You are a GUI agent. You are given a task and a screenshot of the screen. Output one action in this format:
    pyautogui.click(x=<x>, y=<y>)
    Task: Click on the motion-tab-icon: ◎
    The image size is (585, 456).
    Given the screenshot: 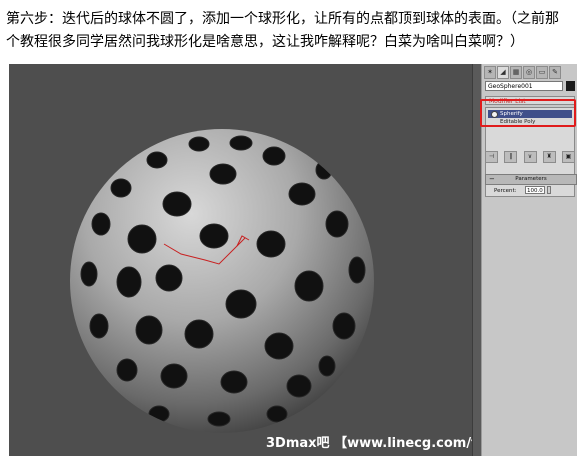 What is the action you would take?
    pyautogui.click(x=529, y=72)
    